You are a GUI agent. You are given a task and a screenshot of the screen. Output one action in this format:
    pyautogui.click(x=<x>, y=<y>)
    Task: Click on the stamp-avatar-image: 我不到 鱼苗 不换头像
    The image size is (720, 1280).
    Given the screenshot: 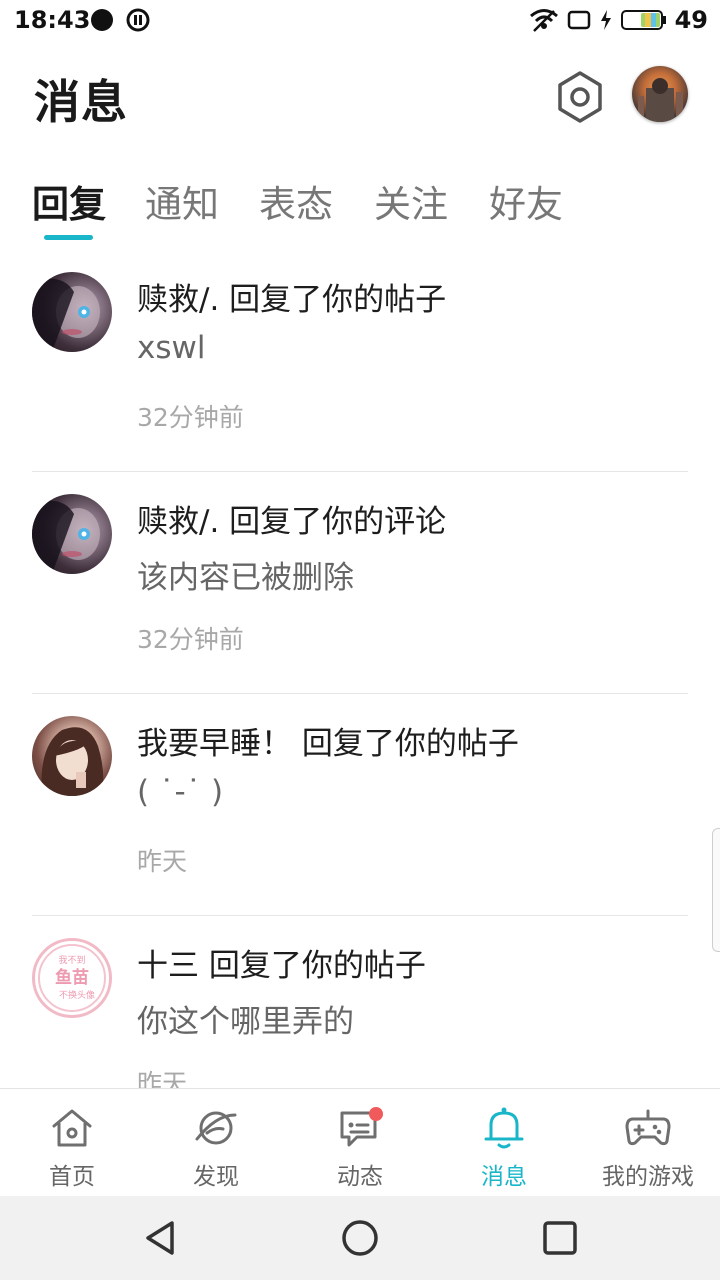 What is the action you would take?
    pyautogui.click(x=72, y=978)
    